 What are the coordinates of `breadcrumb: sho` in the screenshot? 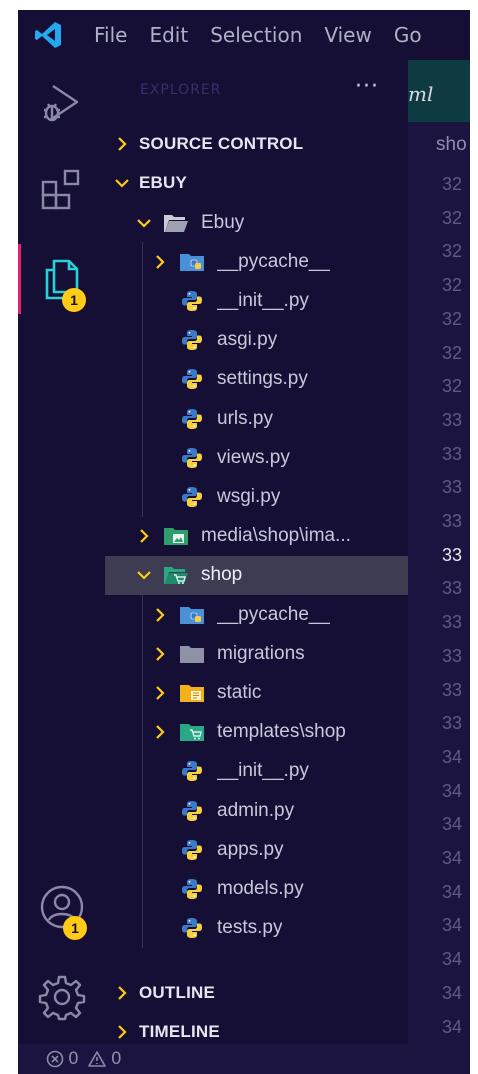 It's located at (451, 145).